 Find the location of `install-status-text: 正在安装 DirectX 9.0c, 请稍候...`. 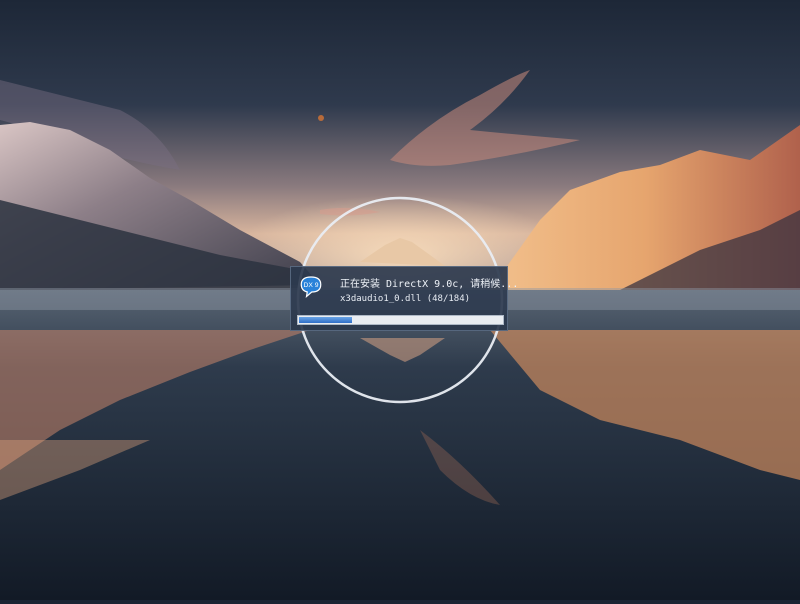

install-status-text: 正在安装 DirectX 9.0c, 请稍候... is located at coordinates (429, 284).